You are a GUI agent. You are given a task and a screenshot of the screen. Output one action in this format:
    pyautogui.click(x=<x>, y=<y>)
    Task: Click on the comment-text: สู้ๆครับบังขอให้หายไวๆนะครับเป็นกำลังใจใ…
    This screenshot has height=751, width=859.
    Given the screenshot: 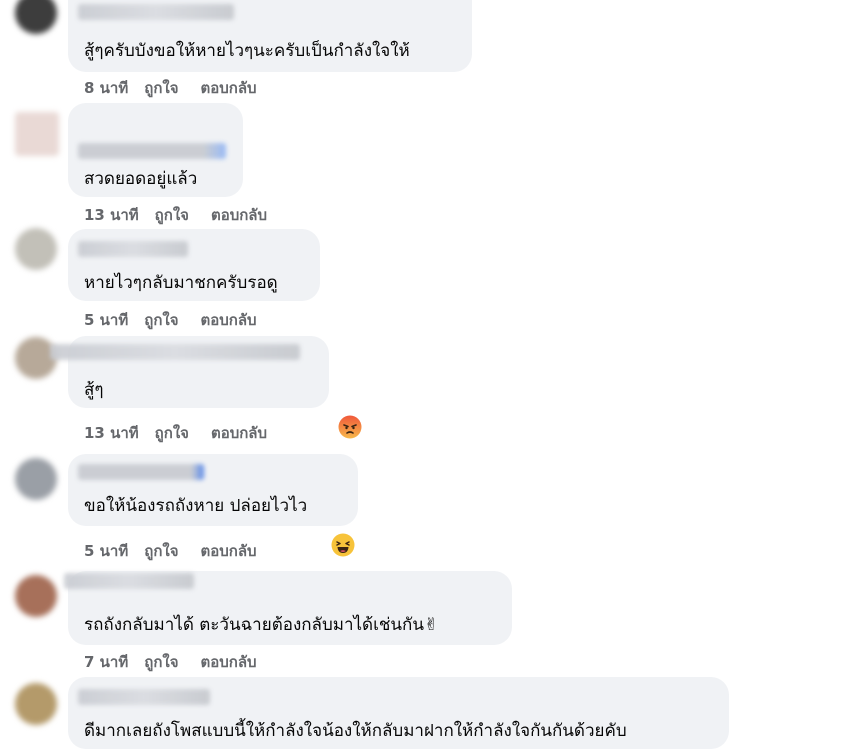 What is the action you would take?
    pyautogui.click(x=247, y=51)
    